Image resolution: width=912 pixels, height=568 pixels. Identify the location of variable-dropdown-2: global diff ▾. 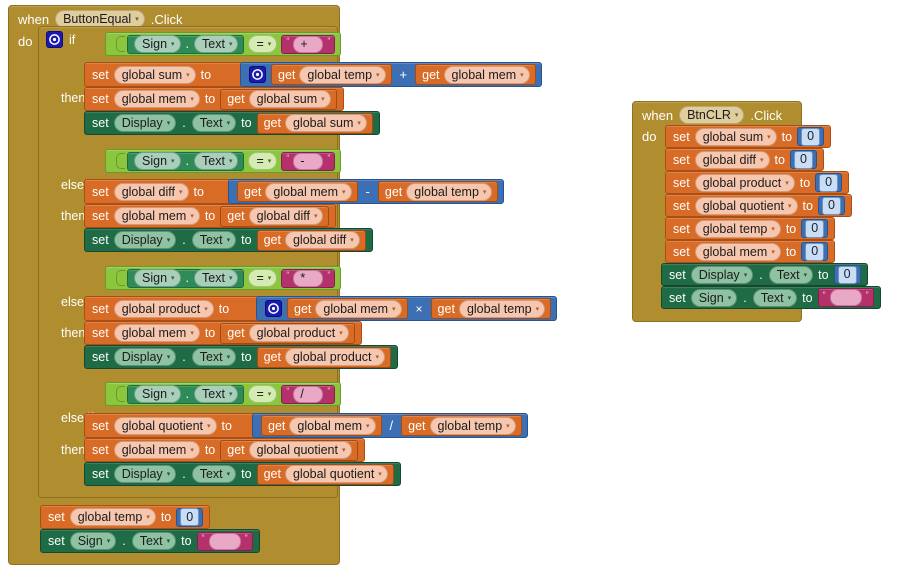
(151, 191).